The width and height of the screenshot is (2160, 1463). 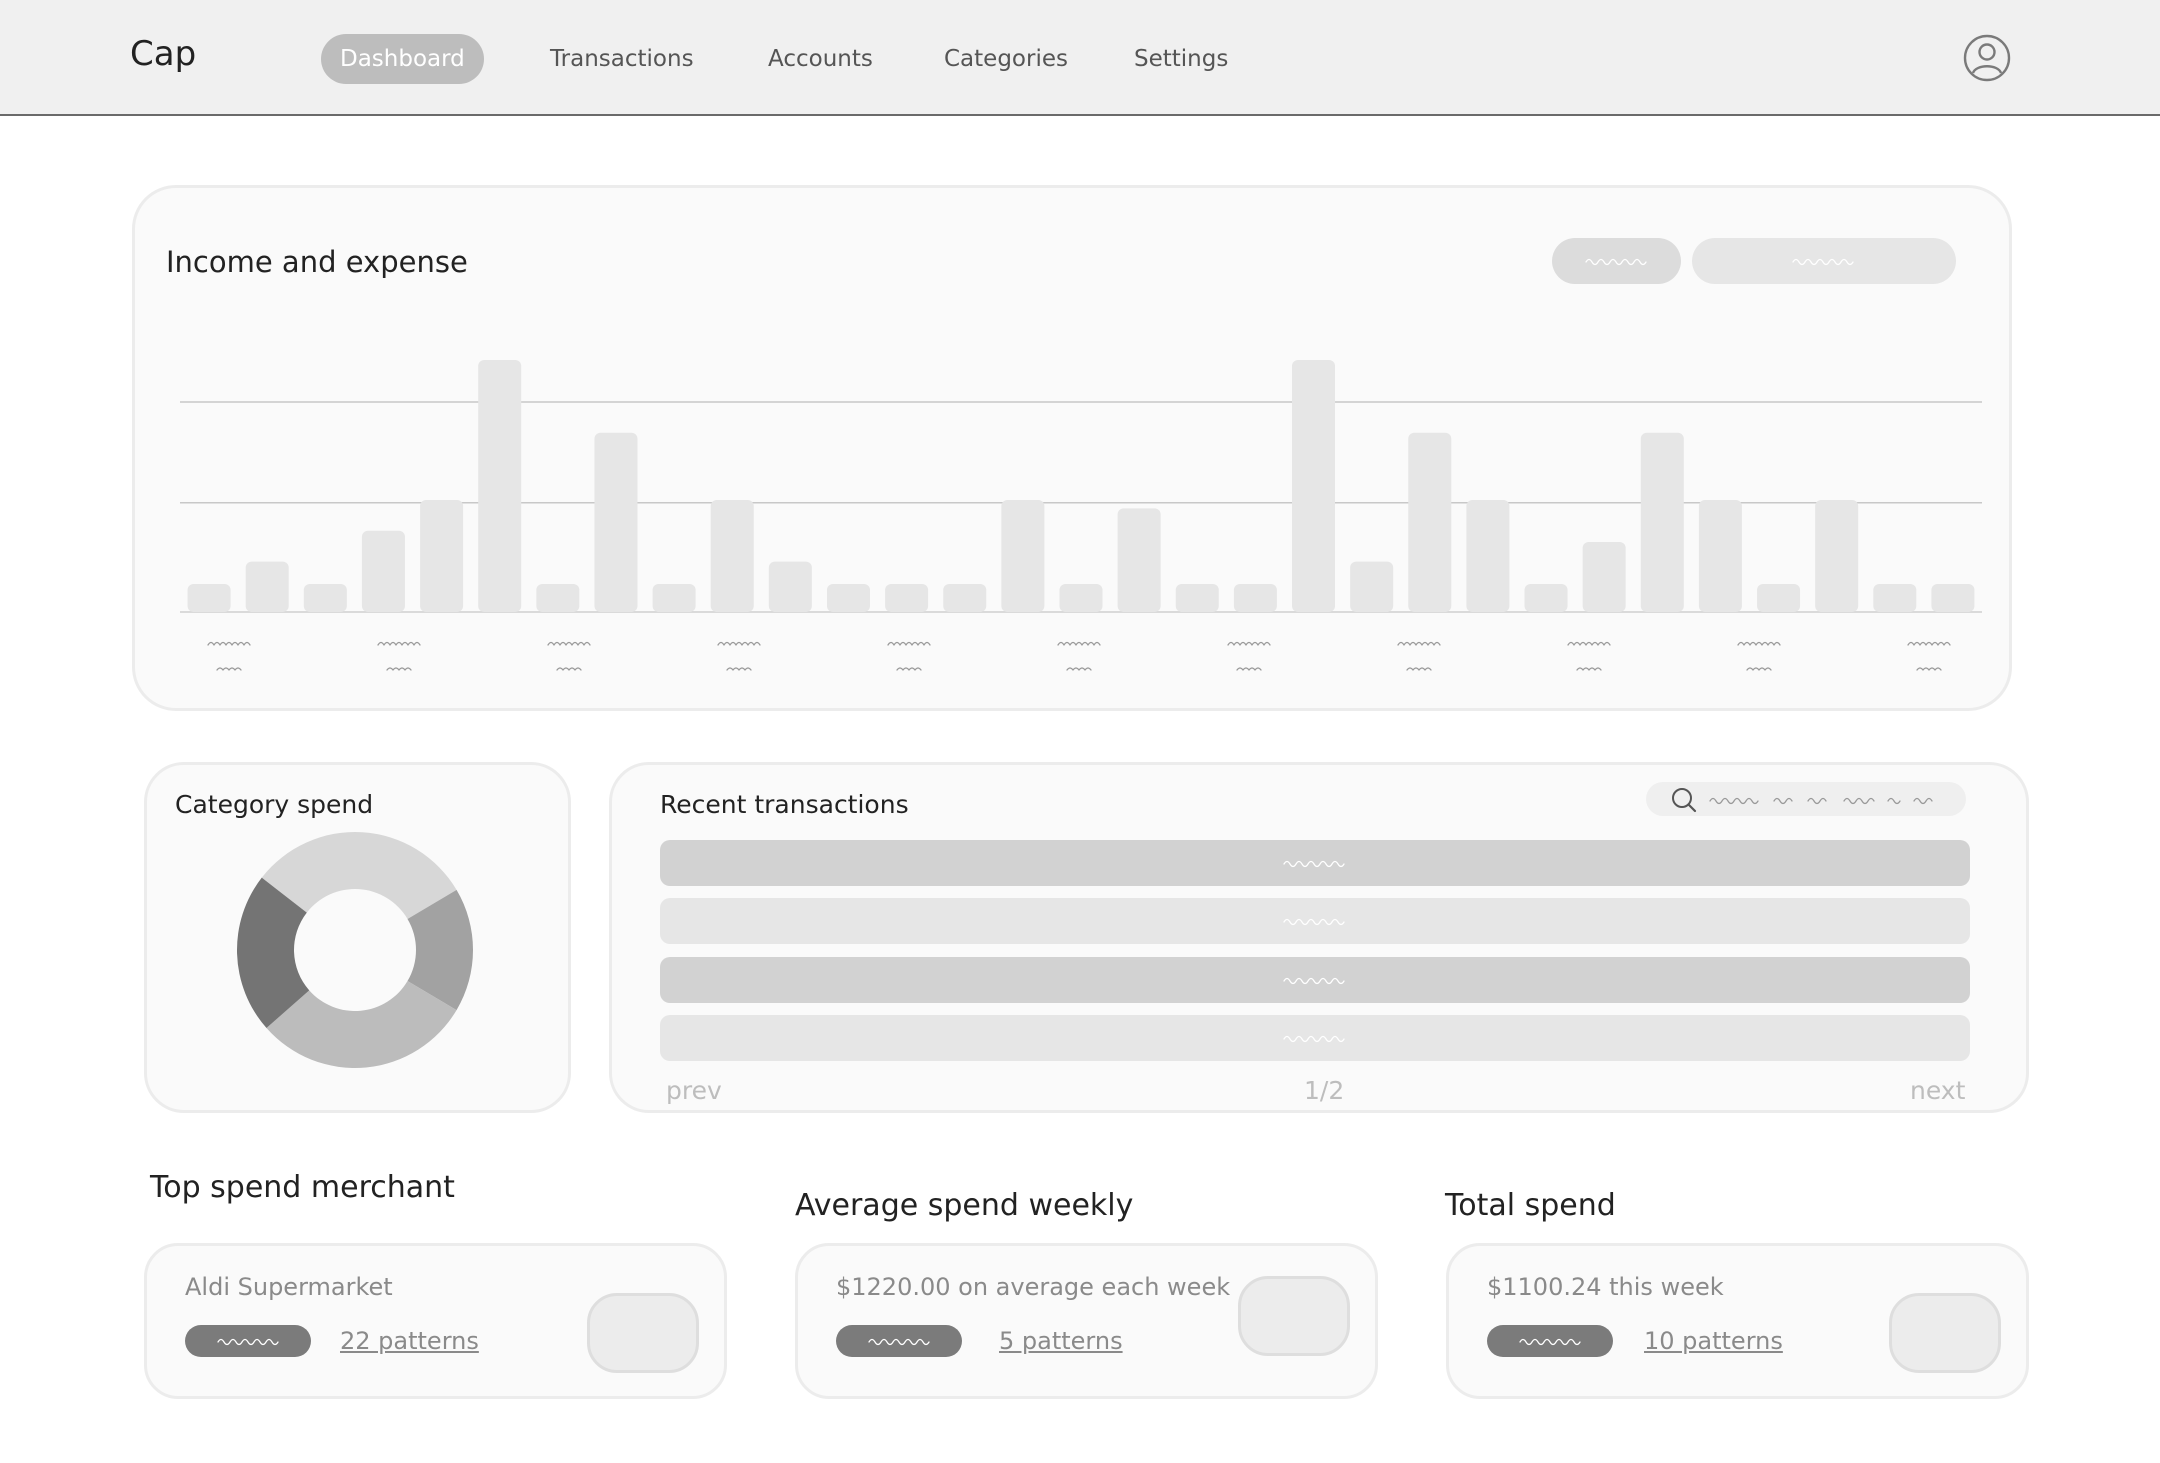 I want to click on top-spend-merchant-value: Aldi Supermarket, so click(x=289, y=1287).